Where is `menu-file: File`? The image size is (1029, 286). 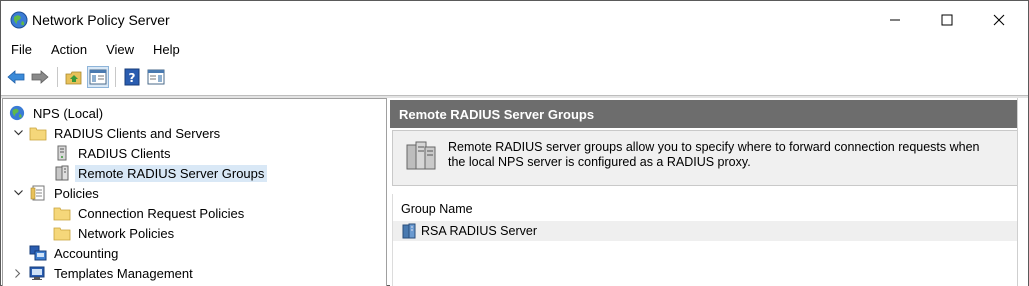 menu-file: File is located at coordinates (21, 50).